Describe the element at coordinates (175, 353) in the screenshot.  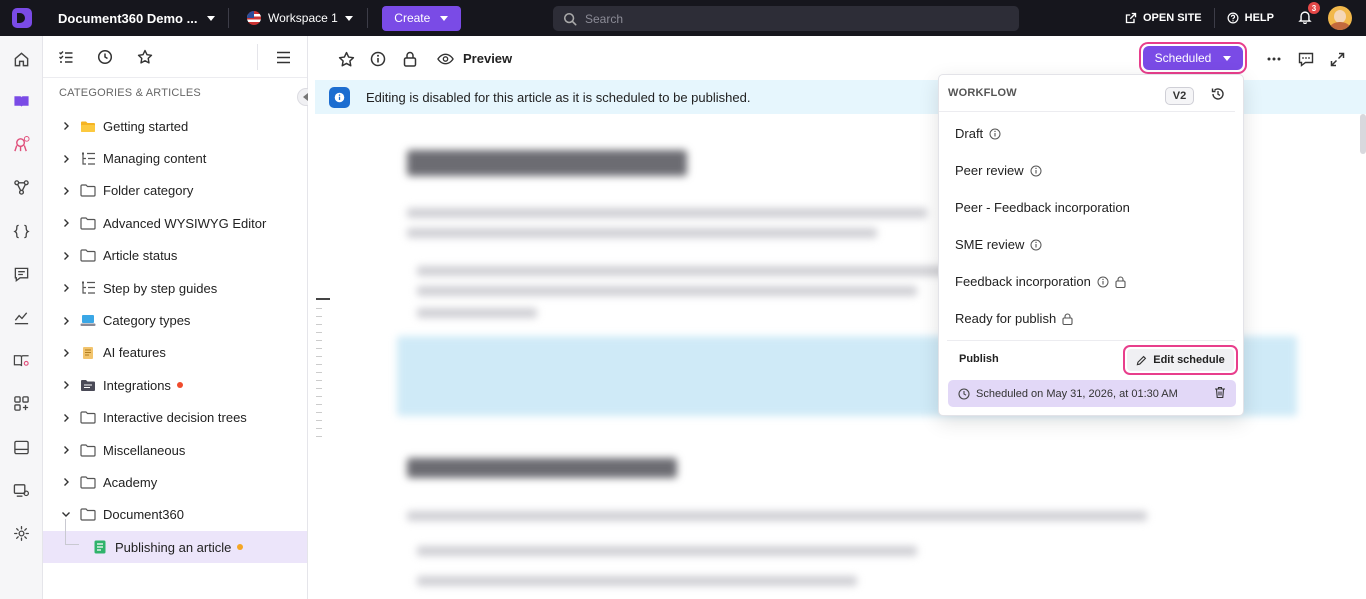
I see `tree-item-ai-features: AI features` at that location.